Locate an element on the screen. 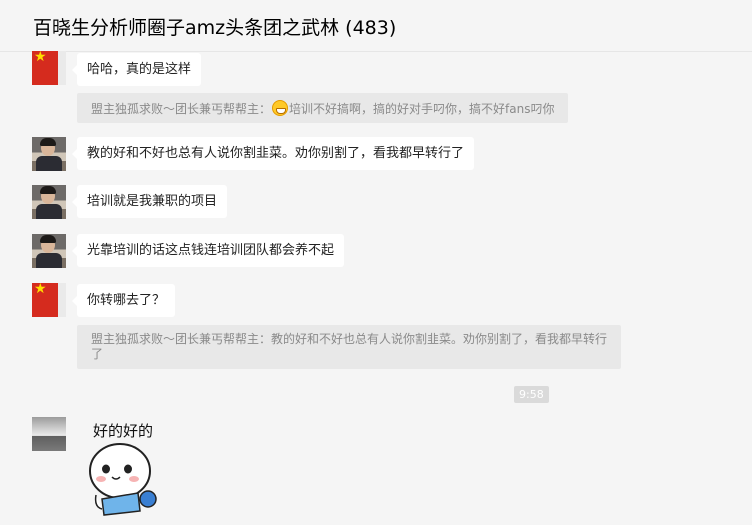 This screenshot has width=752, height=525. quoted-message: 盟主独孤求败～团长兼丐帮帮主： 培训不好搞啊，搞的好对手叼你，搞不好fans叼你 is located at coordinates (323, 108).